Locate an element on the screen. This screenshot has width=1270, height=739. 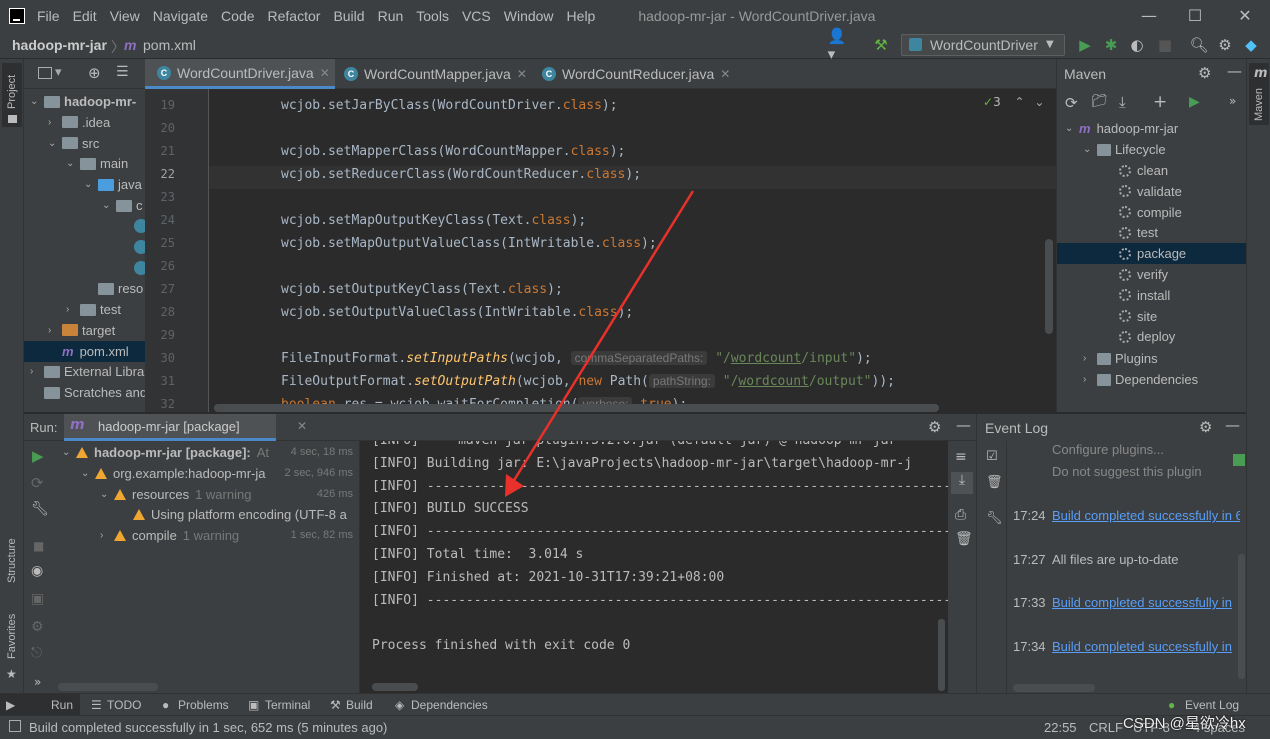
settings-gear-icon: ⚙ is located at coordinates (1225, 45).